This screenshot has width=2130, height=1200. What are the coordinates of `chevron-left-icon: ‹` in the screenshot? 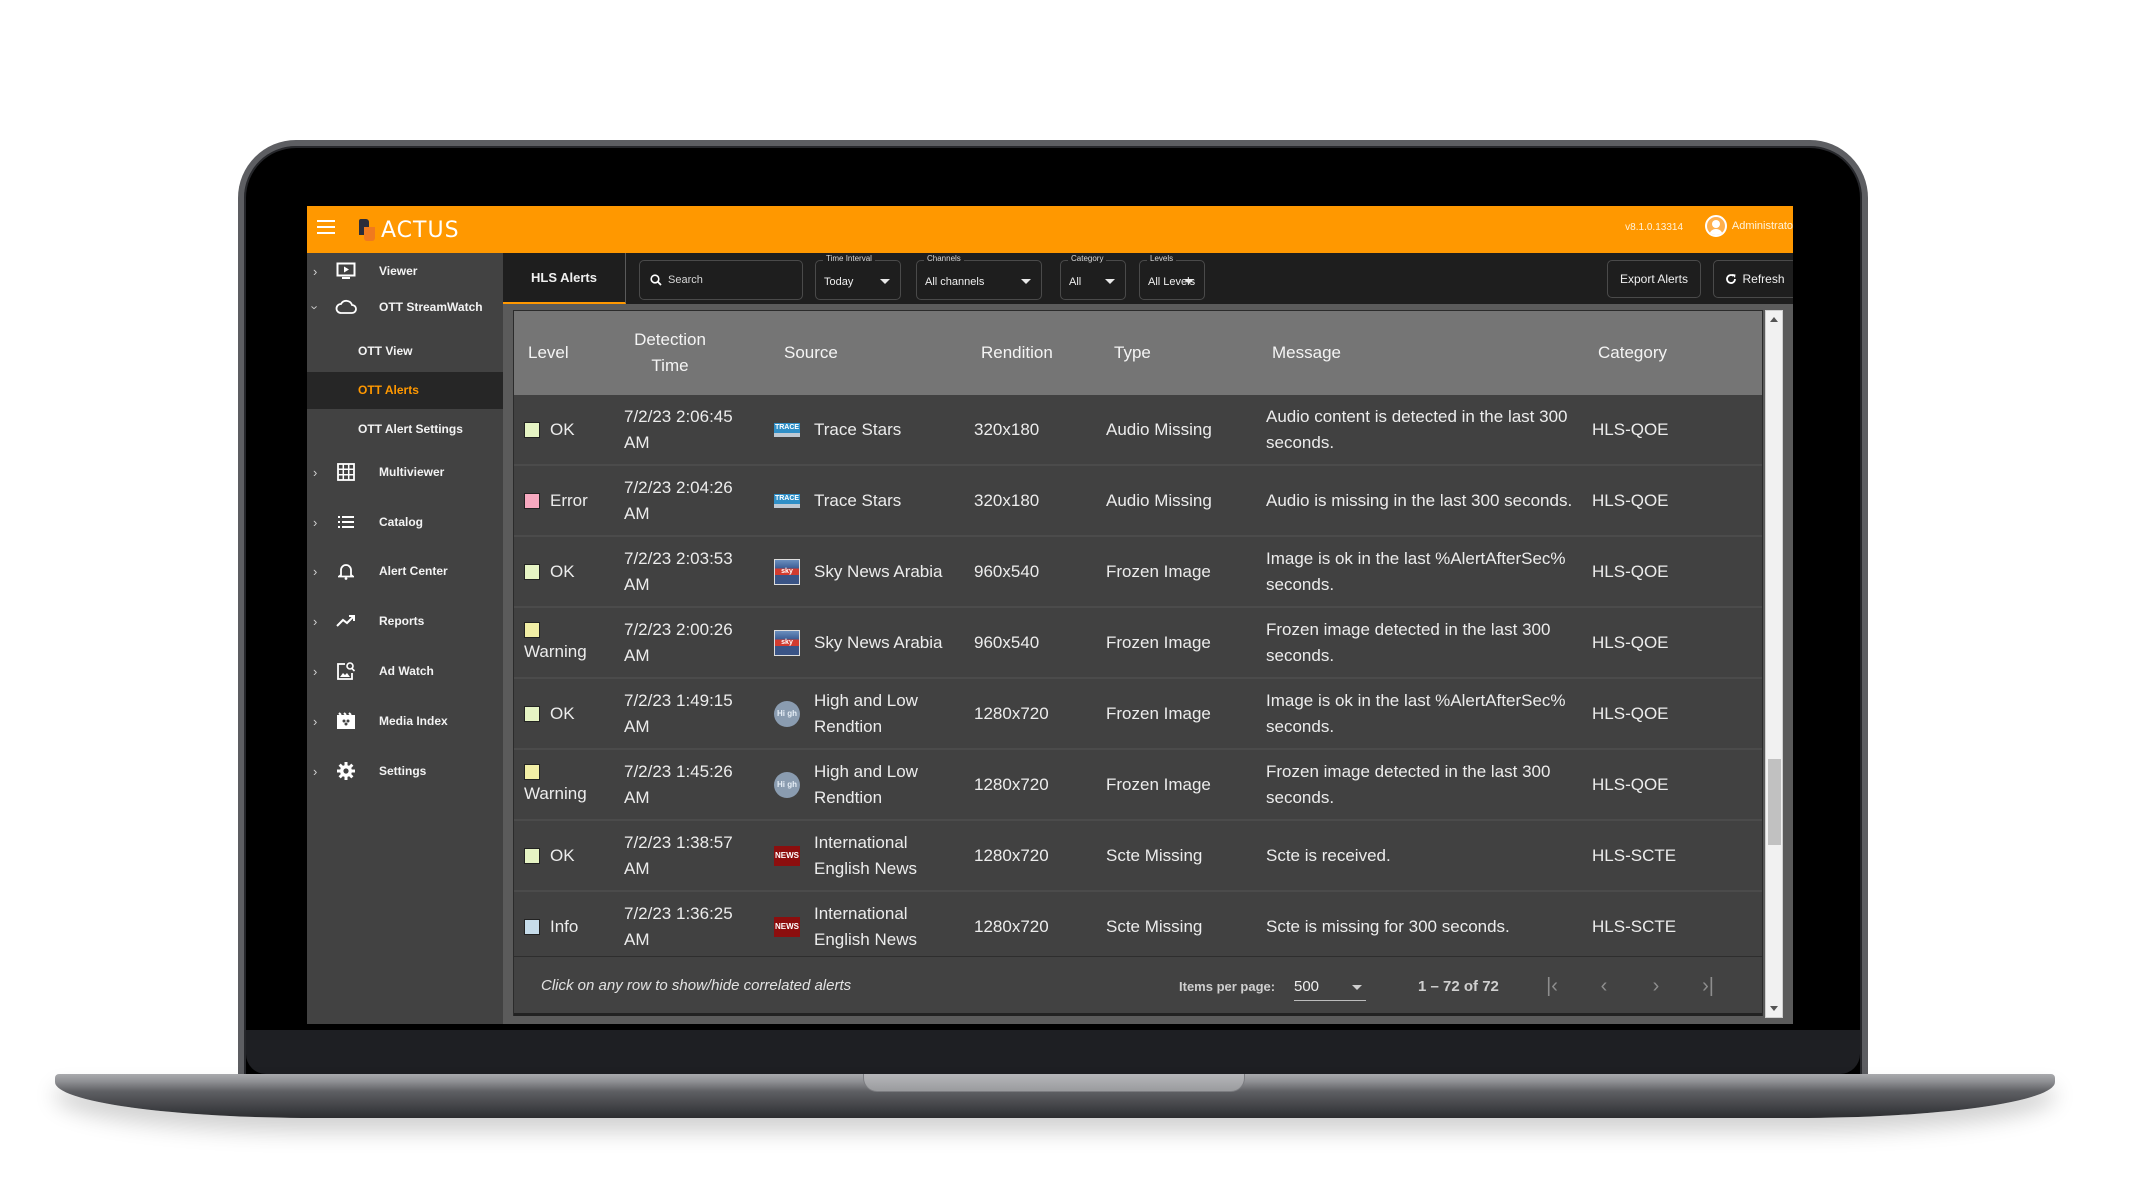 It's located at (1604, 985).